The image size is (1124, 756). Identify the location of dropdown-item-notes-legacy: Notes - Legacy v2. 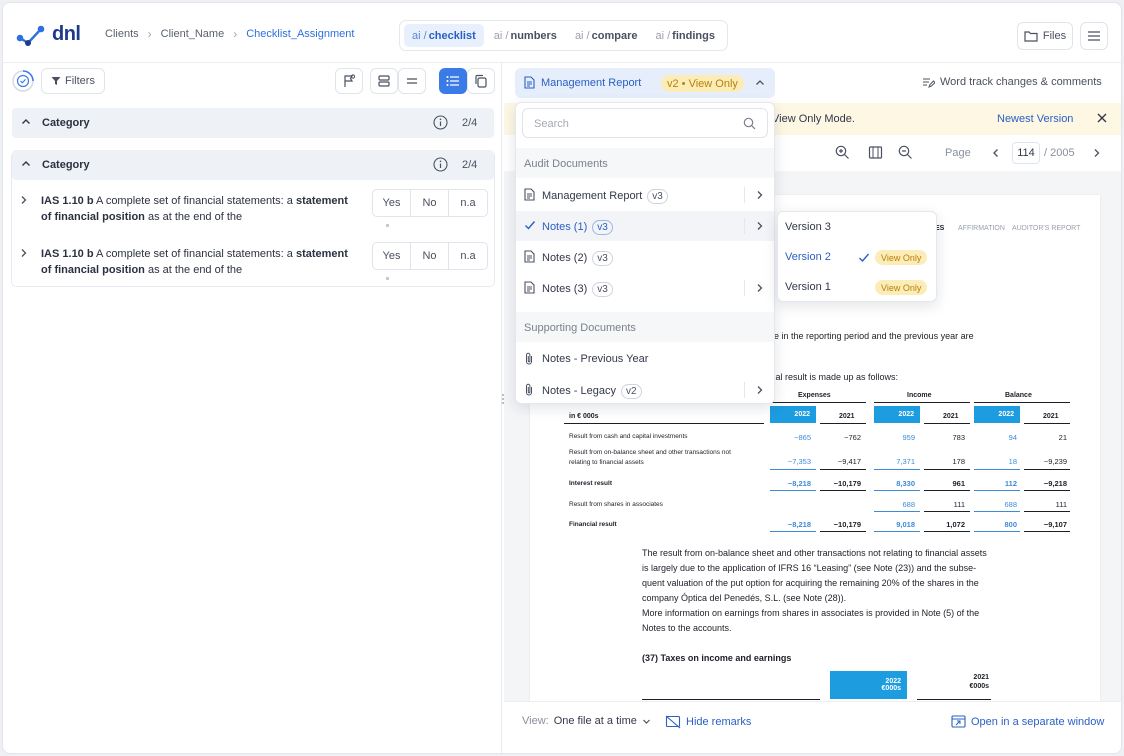
(645, 390).